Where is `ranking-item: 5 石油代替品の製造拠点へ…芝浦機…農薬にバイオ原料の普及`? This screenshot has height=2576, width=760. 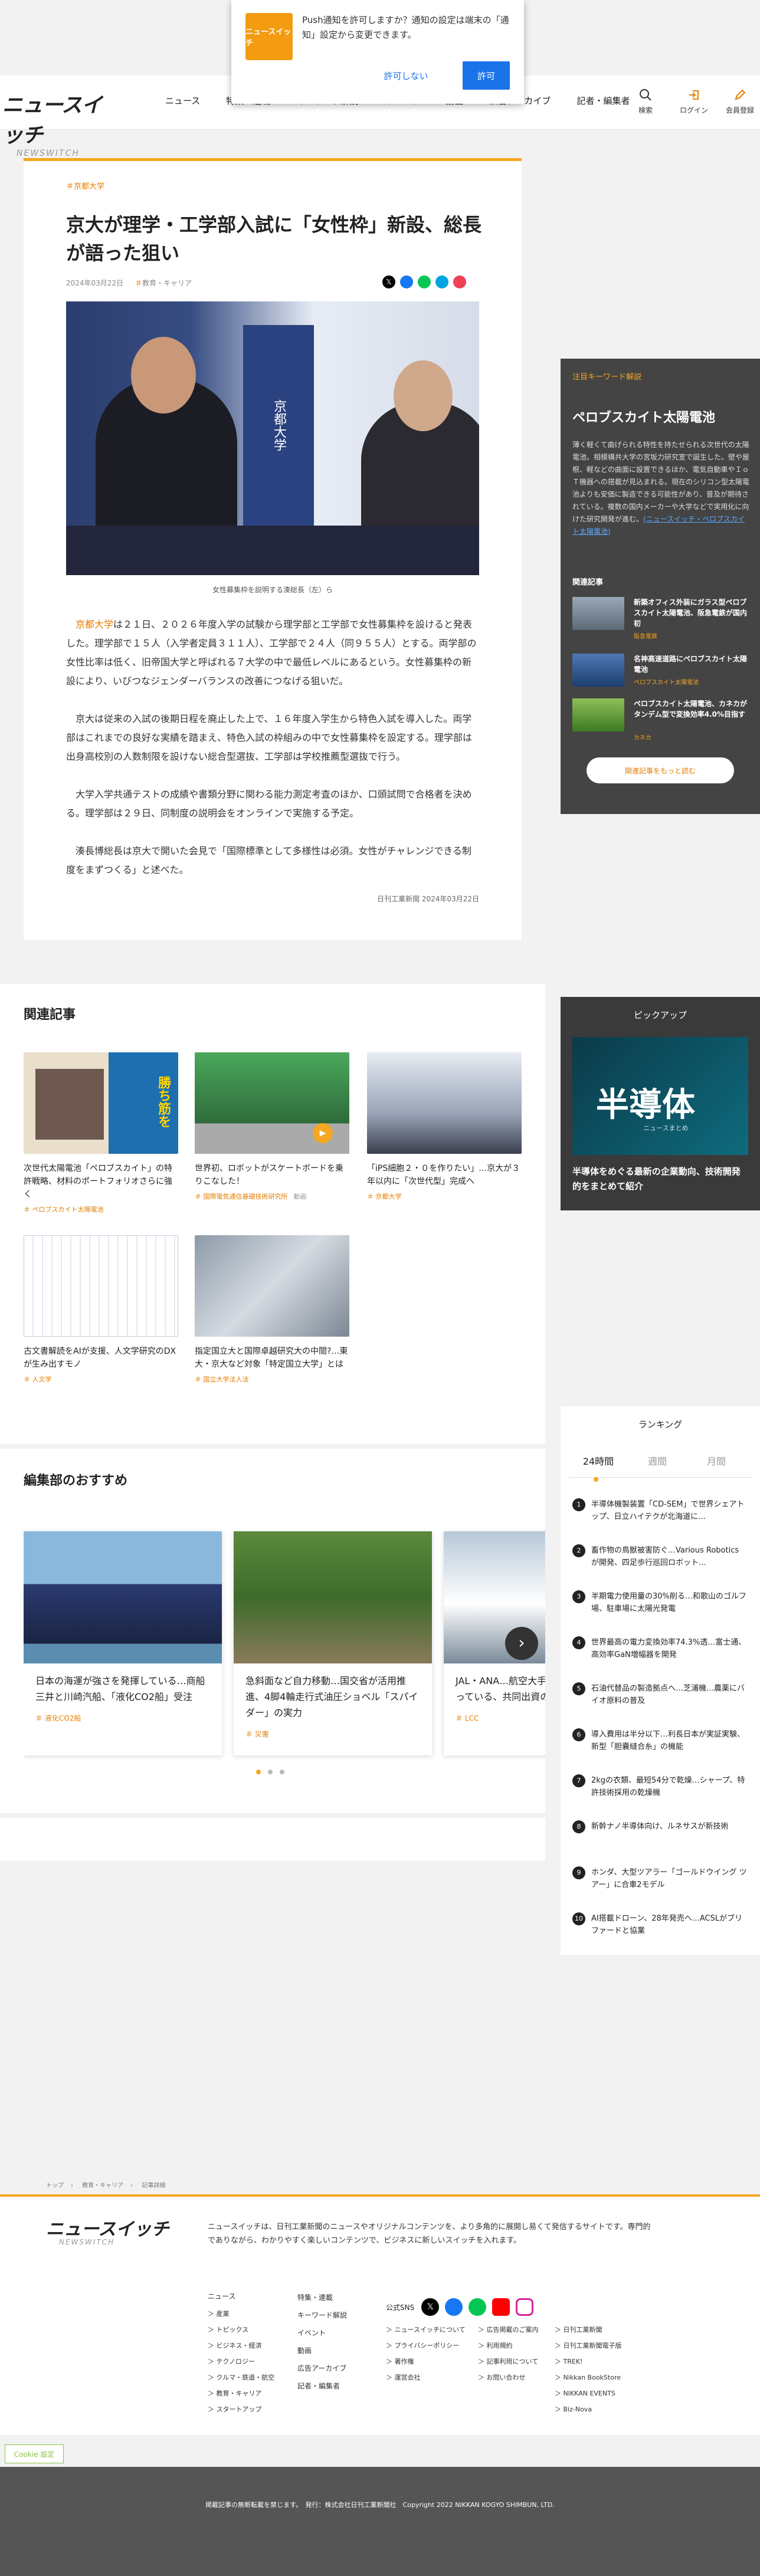 ranking-item: 5 石油代替品の製造拠点へ…芝浦機…農薬にバイオ原料の普及 is located at coordinates (660, 1695).